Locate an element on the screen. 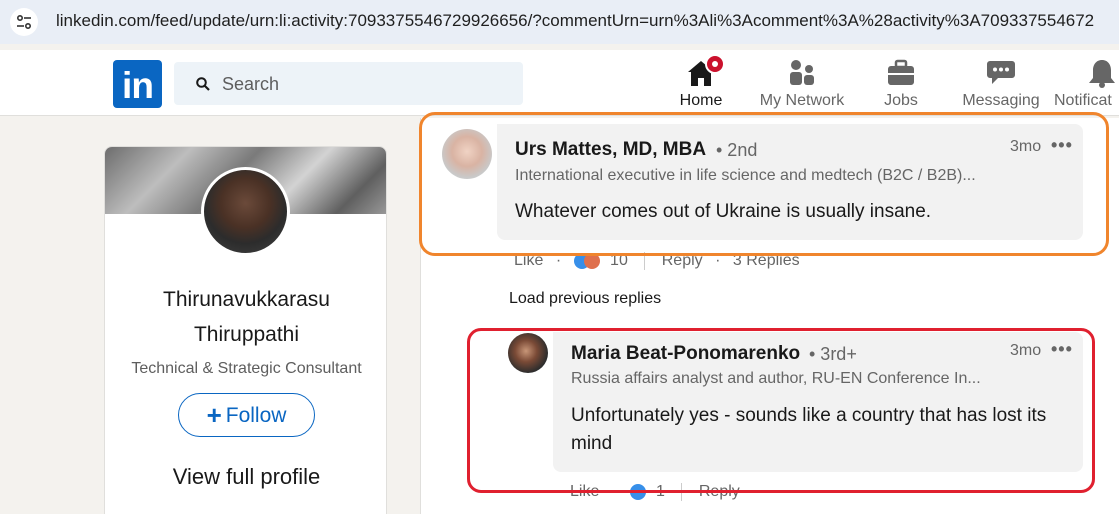 The height and width of the screenshot is (514, 1119). linkedin-logo: in is located at coordinates (137, 84).